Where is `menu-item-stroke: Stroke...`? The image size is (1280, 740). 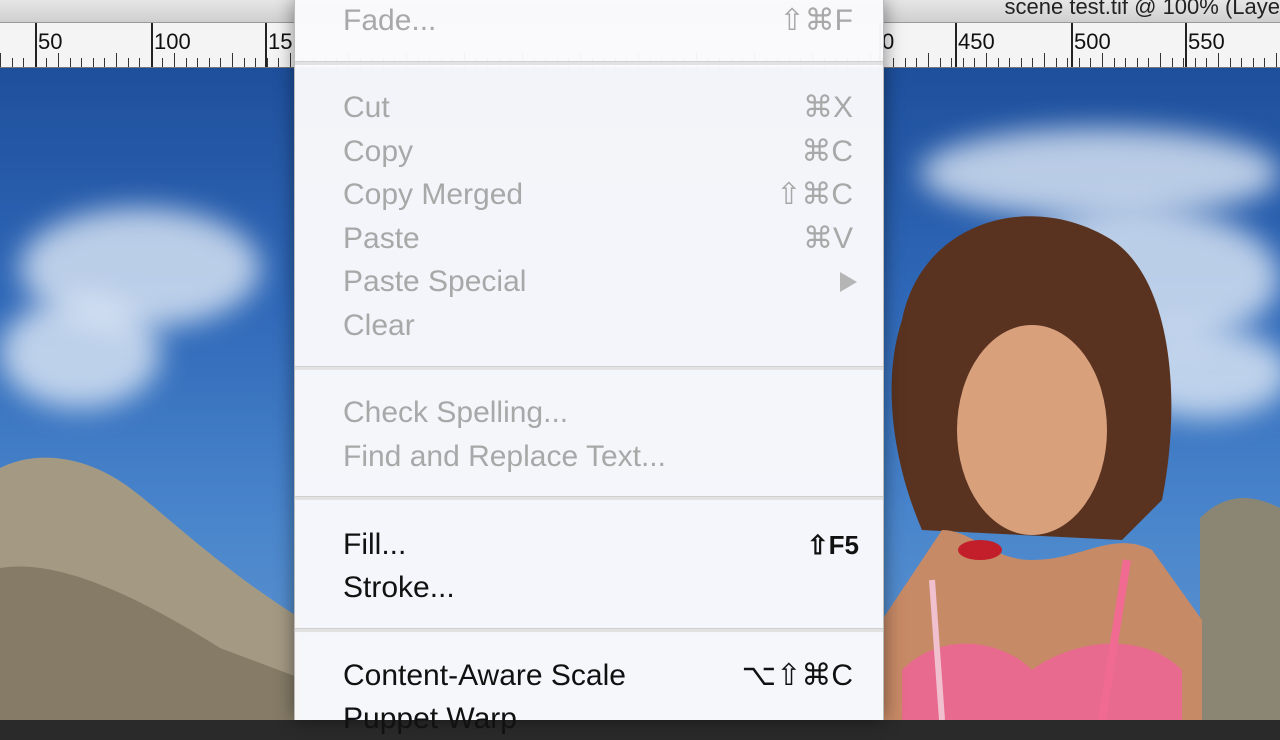
menu-item-stroke: Stroke... is located at coordinates (589, 588).